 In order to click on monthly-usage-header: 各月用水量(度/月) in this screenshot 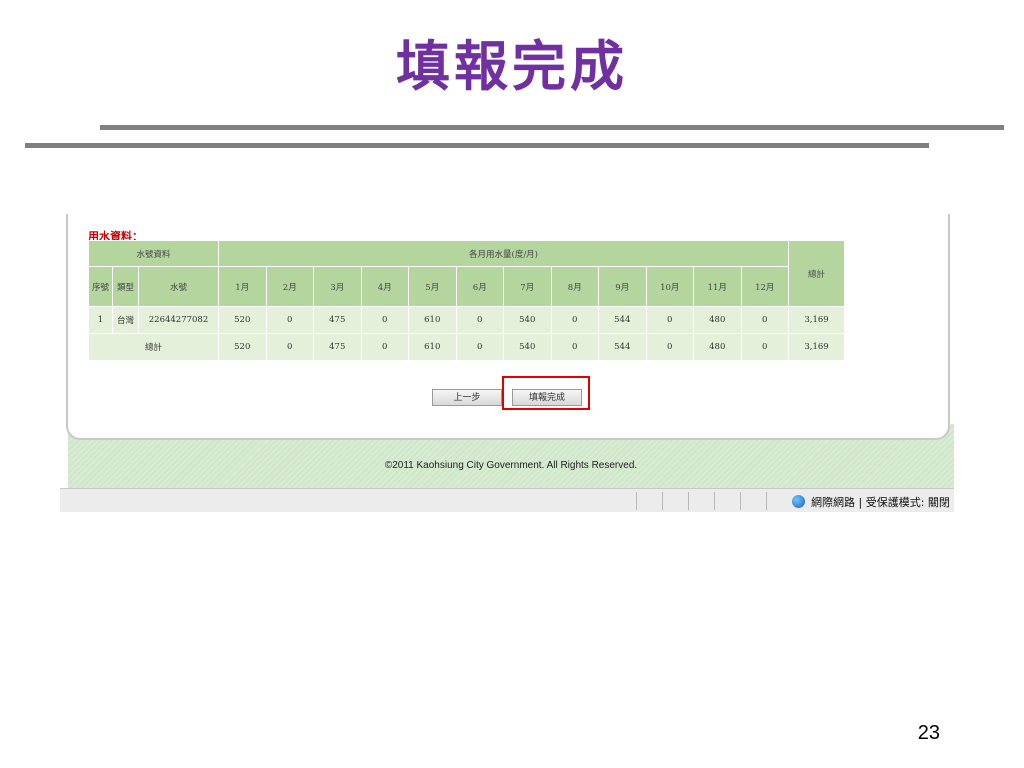, I will do `click(503, 253)`.